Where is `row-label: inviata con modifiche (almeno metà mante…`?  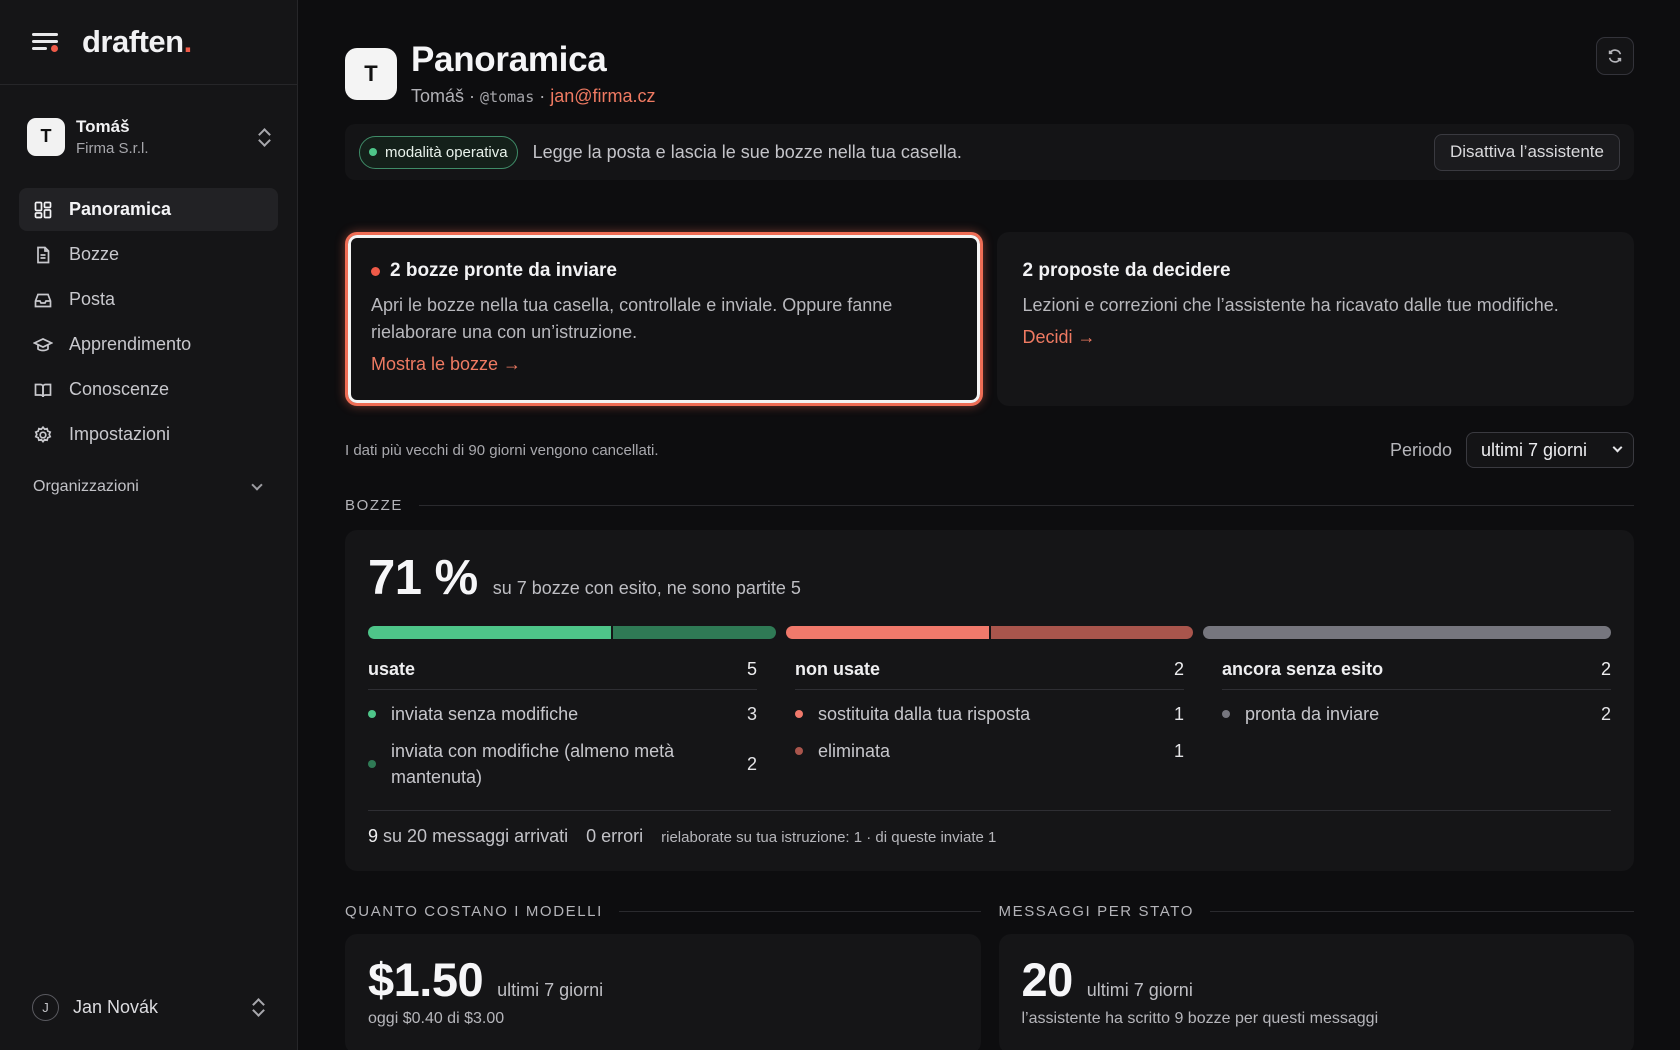
row-label: inviata con modifiche (almeno metà mante… is located at coordinates (533, 764).